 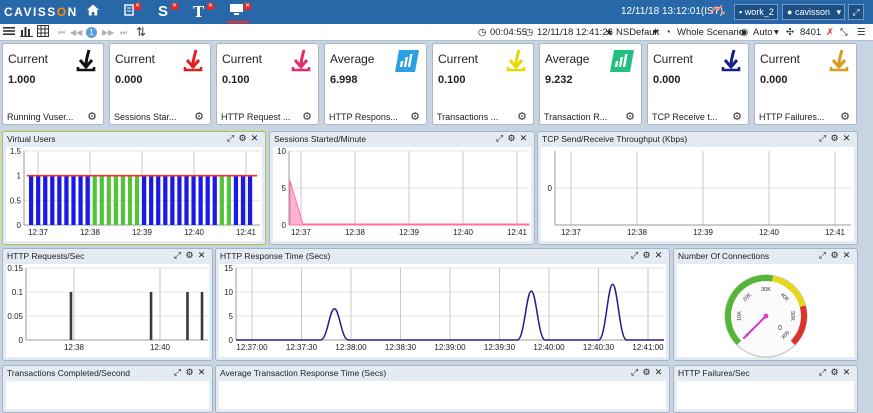 I want to click on panel-transactions: Transactions Completed/Second ⤢ ⚙ ✕, so click(x=107, y=389).